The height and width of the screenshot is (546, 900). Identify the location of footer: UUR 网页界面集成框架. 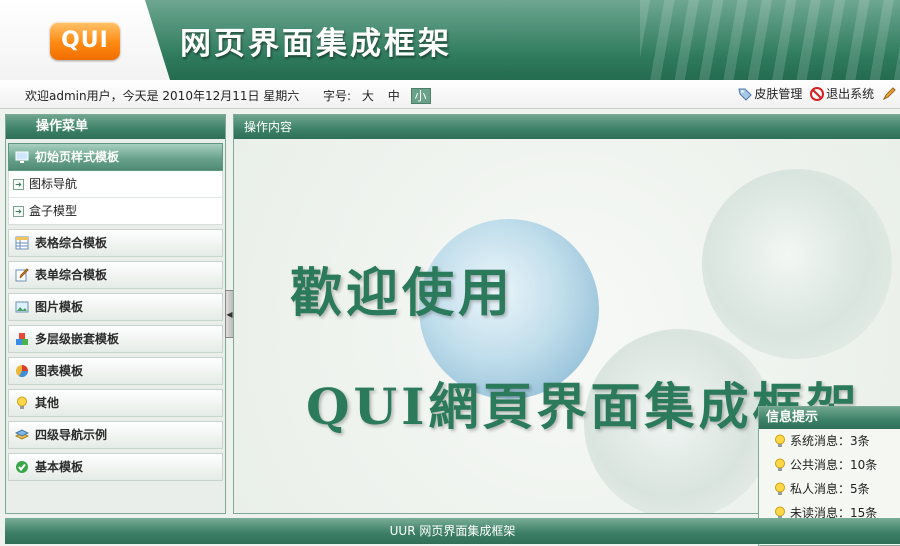
(452, 531).